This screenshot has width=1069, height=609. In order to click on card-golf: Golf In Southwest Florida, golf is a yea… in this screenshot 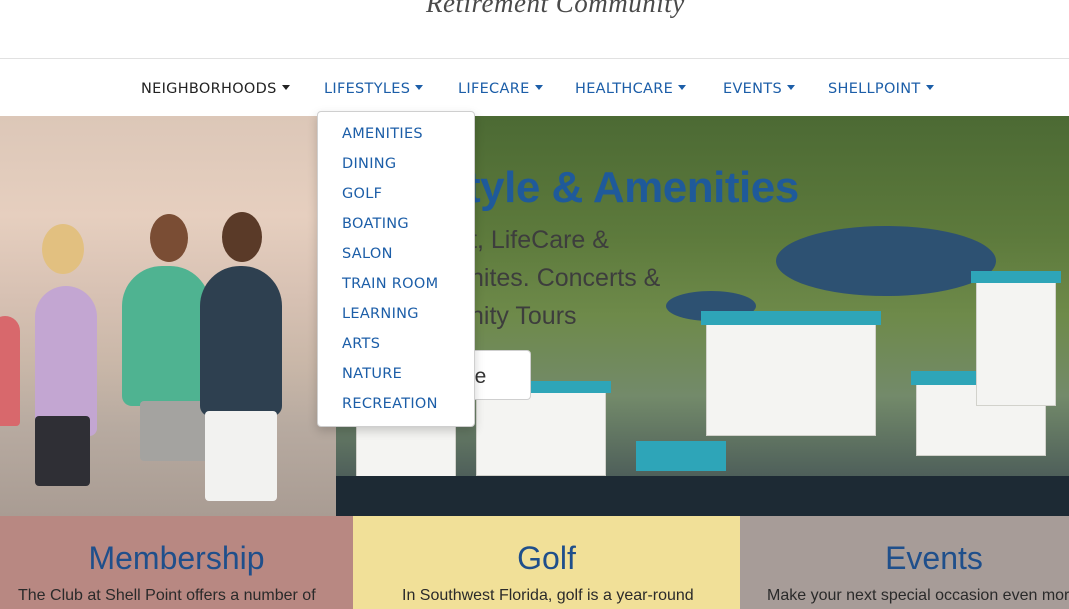, I will do `click(546, 562)`.